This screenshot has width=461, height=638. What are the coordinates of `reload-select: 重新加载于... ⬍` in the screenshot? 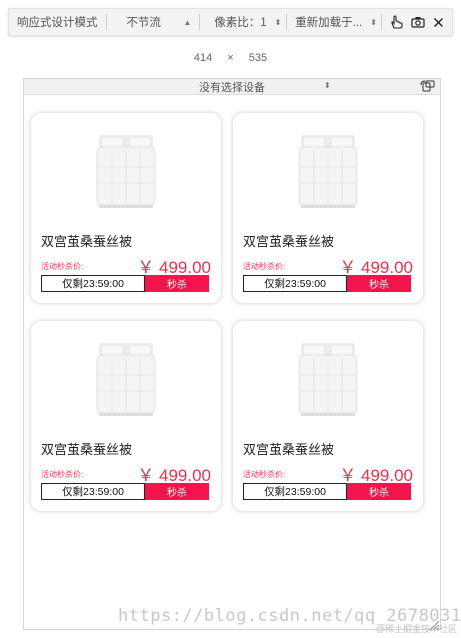 It's located at (334, 22).